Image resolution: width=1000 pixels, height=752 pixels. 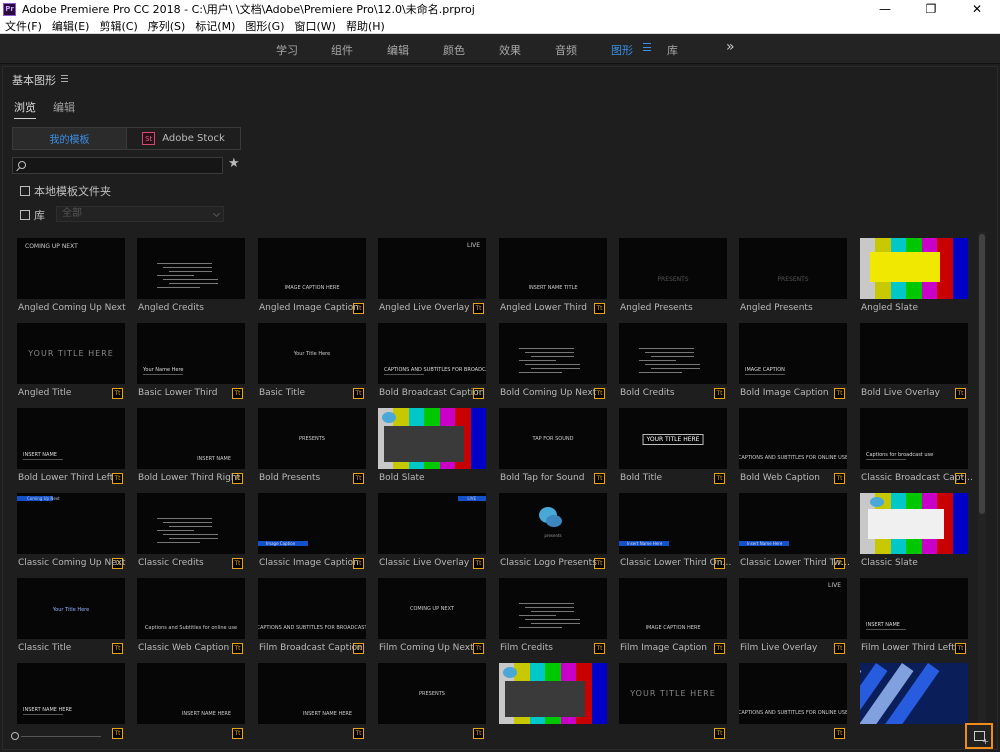 I want to click on workspace-menu-icon, so click(x=647, y=47).